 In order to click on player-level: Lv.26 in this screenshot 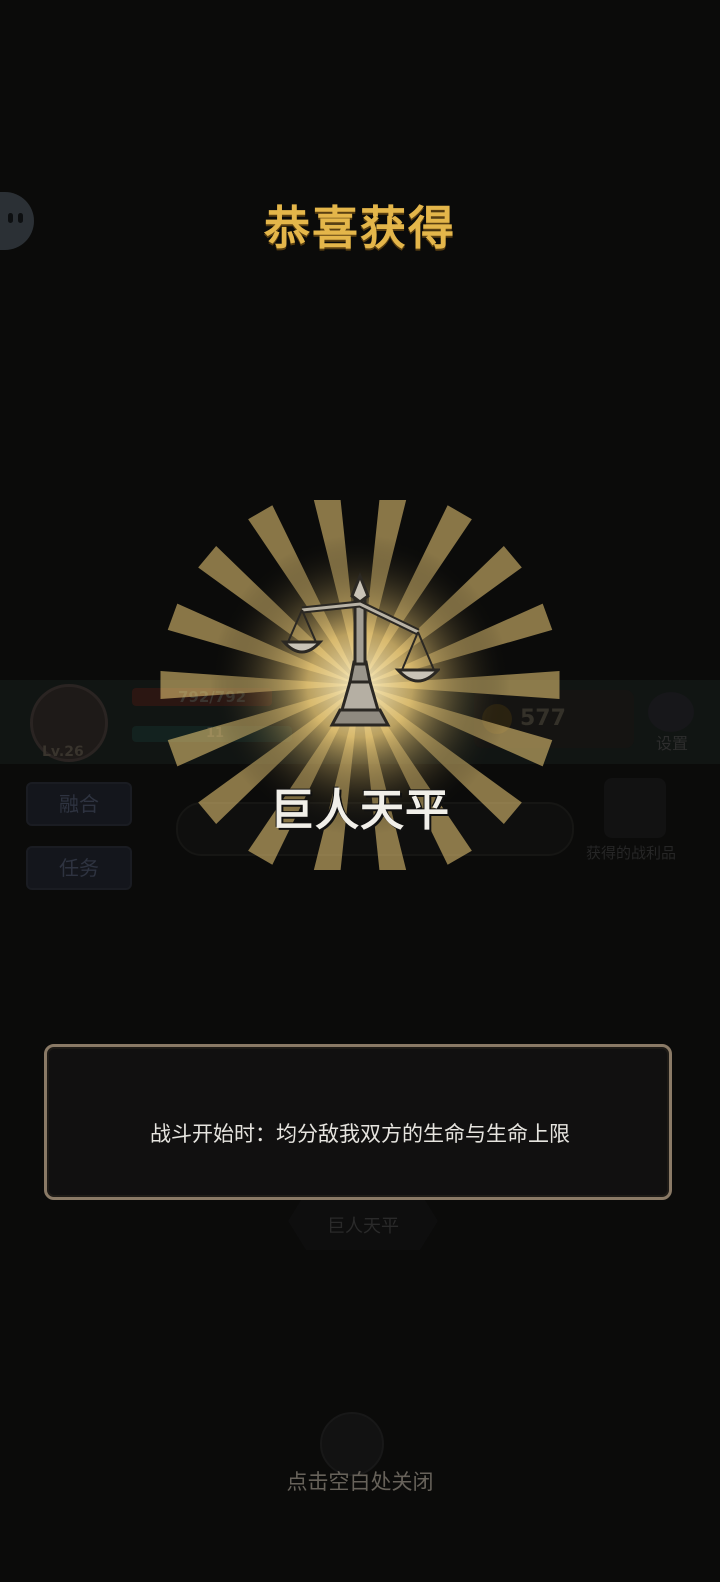, I will do `click(63, 752)`.